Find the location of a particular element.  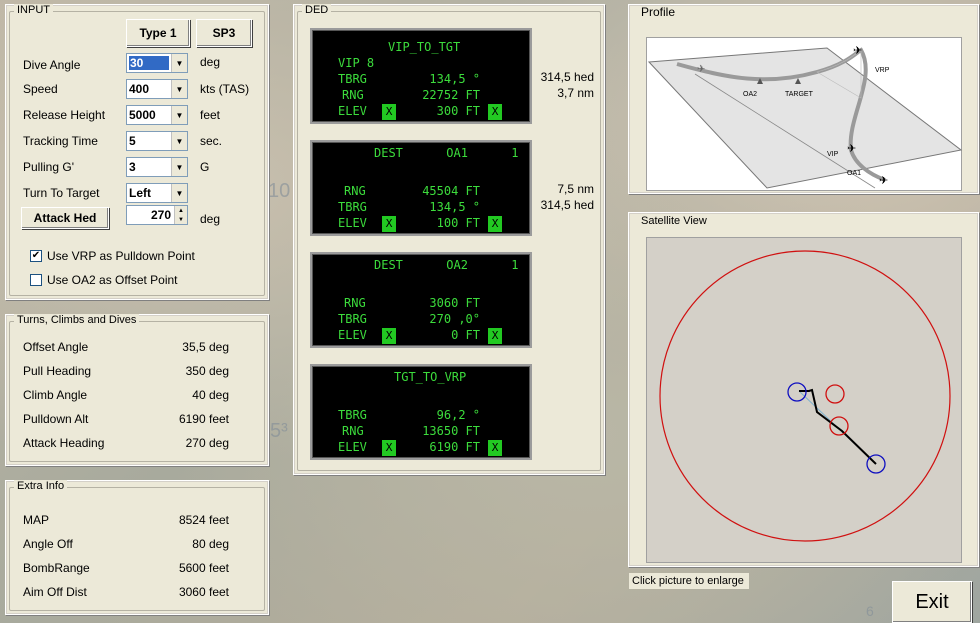

attack-hed-spinner: 270 ▲ ▼ is located at coordinates (157, 215).